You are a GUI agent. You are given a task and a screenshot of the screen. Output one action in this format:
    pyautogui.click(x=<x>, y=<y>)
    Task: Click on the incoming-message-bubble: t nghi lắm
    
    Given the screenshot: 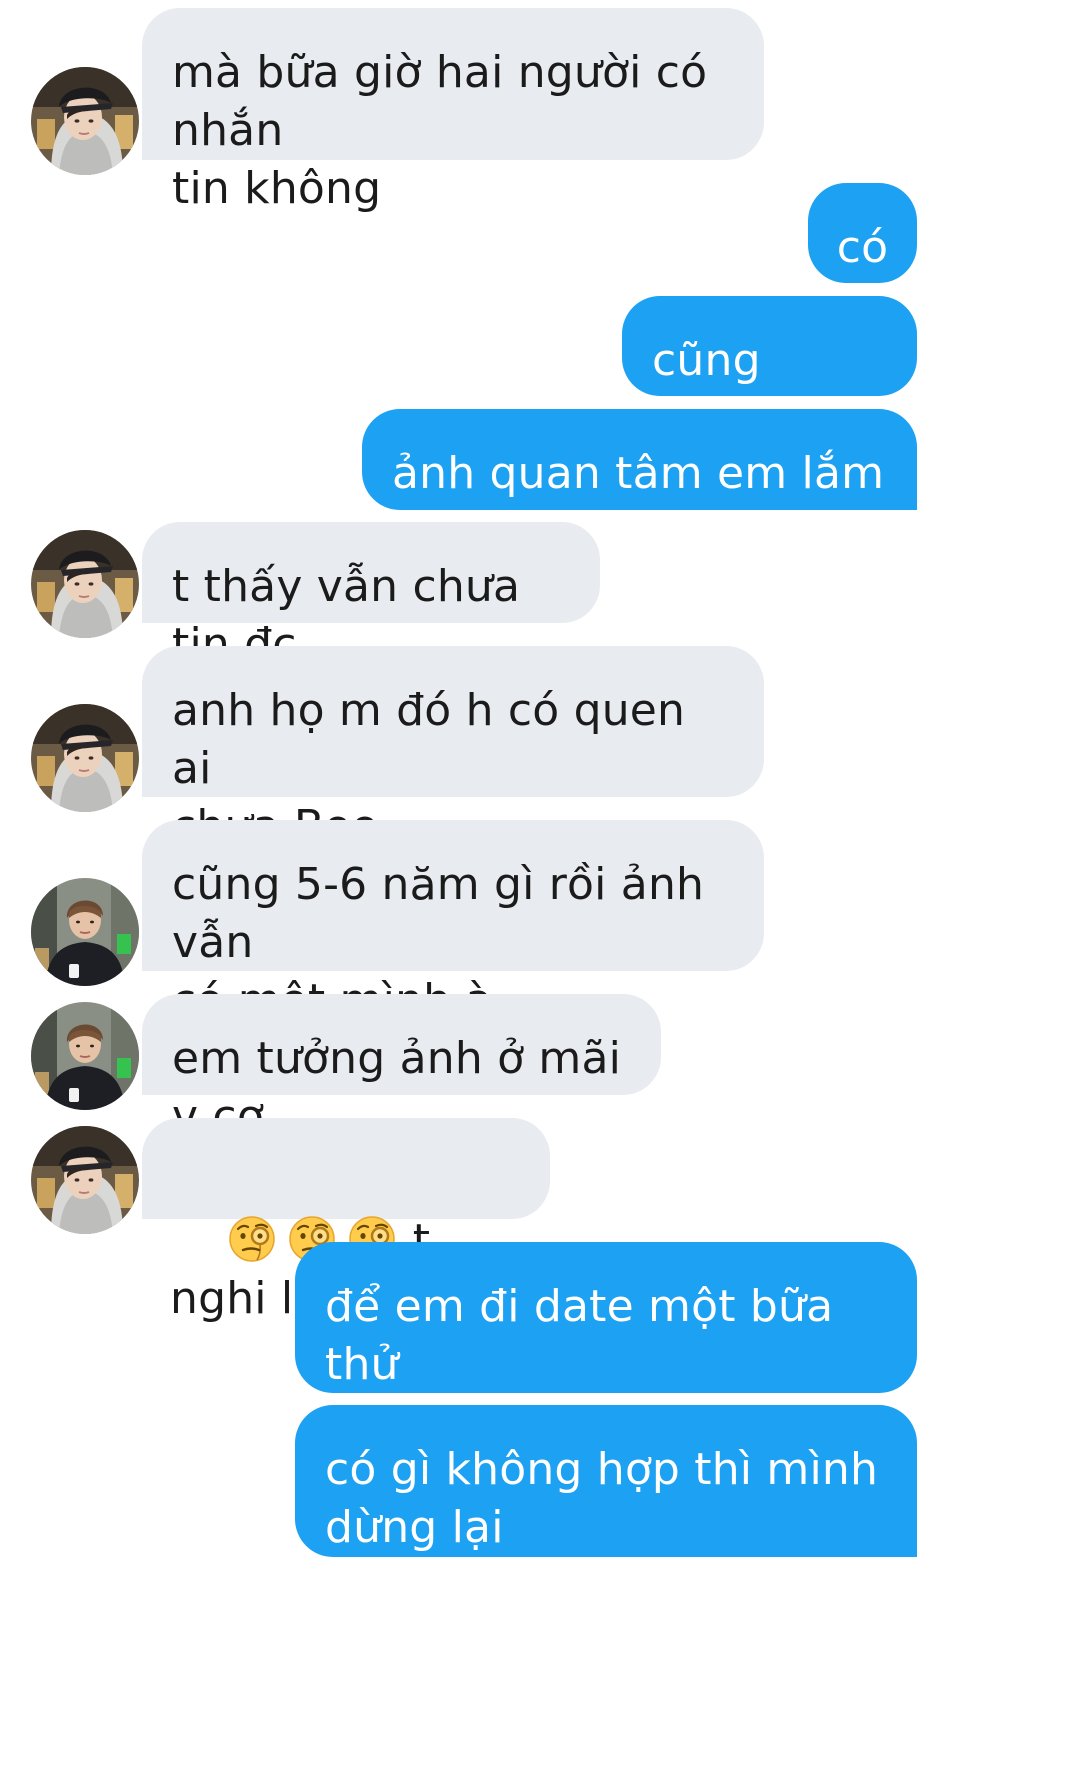 What is the action you would take?
    pyautogui.click(x=346, y=1221)
    